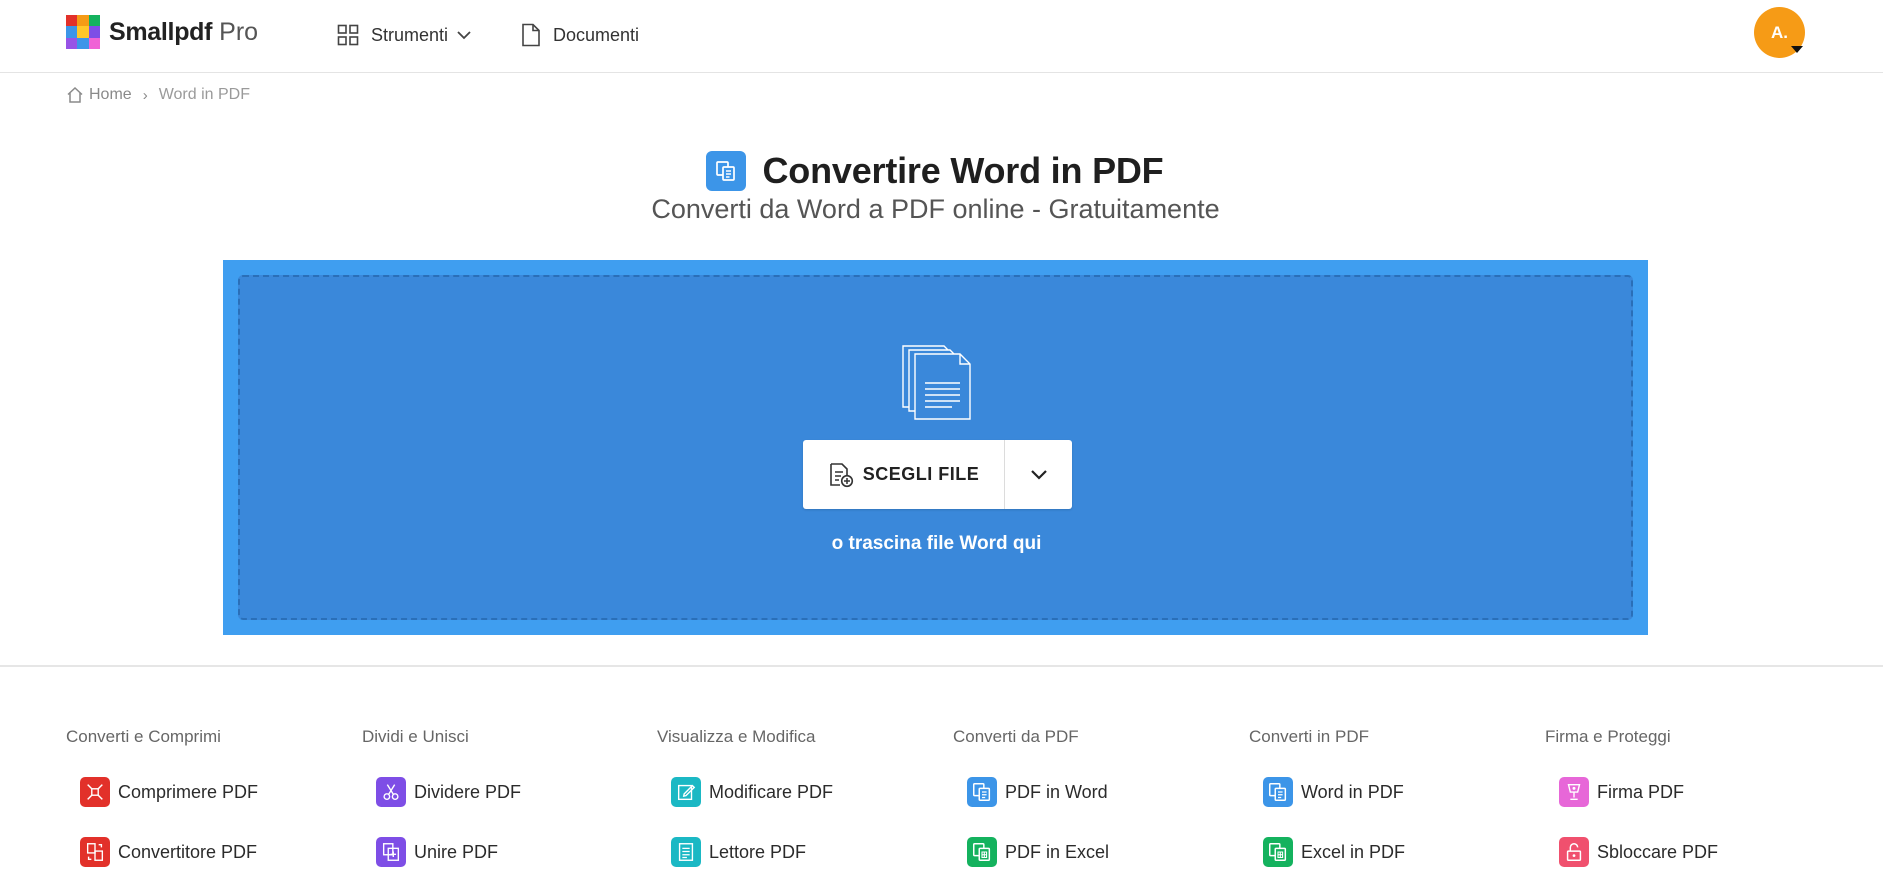 The height and width of the screenshot is (886, 1883). What do you see at coordinates (686, 852) in the screenshot?
I see `reader-icon` at bounding box center [686, 852].